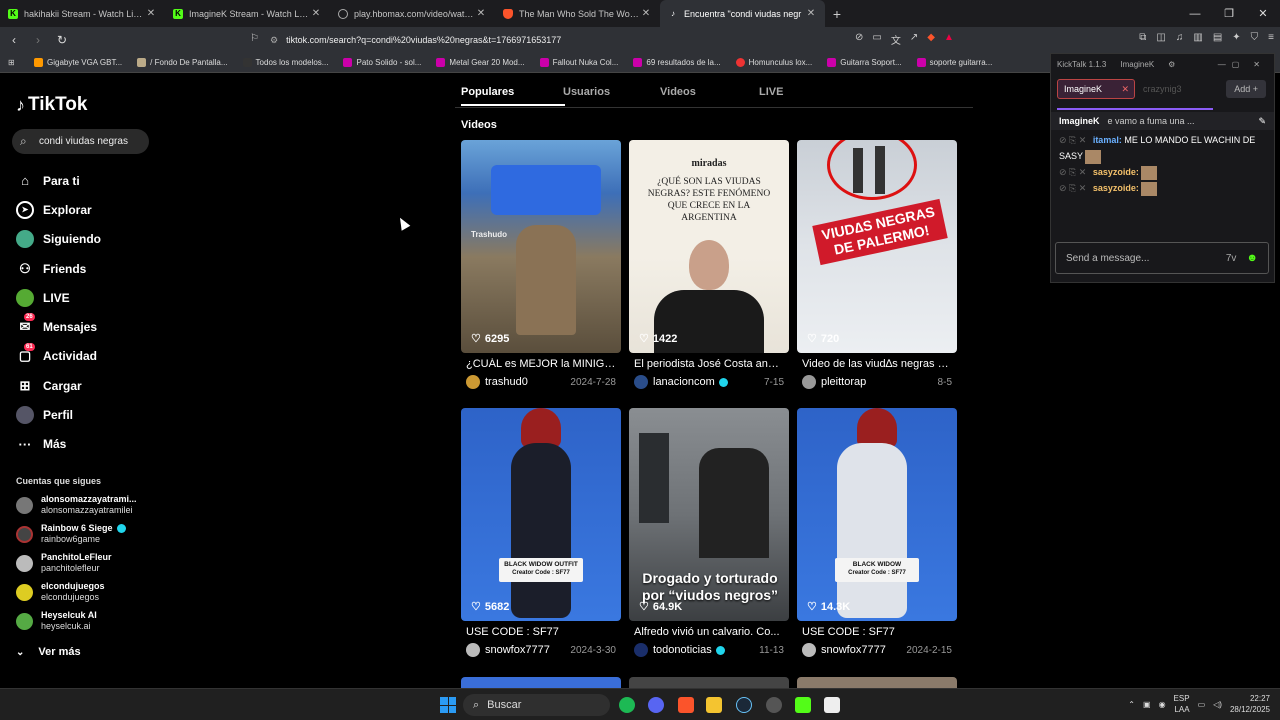  I want to click on sidebar-item-para-ti: ⌂ Para ti, so click(58, 180).